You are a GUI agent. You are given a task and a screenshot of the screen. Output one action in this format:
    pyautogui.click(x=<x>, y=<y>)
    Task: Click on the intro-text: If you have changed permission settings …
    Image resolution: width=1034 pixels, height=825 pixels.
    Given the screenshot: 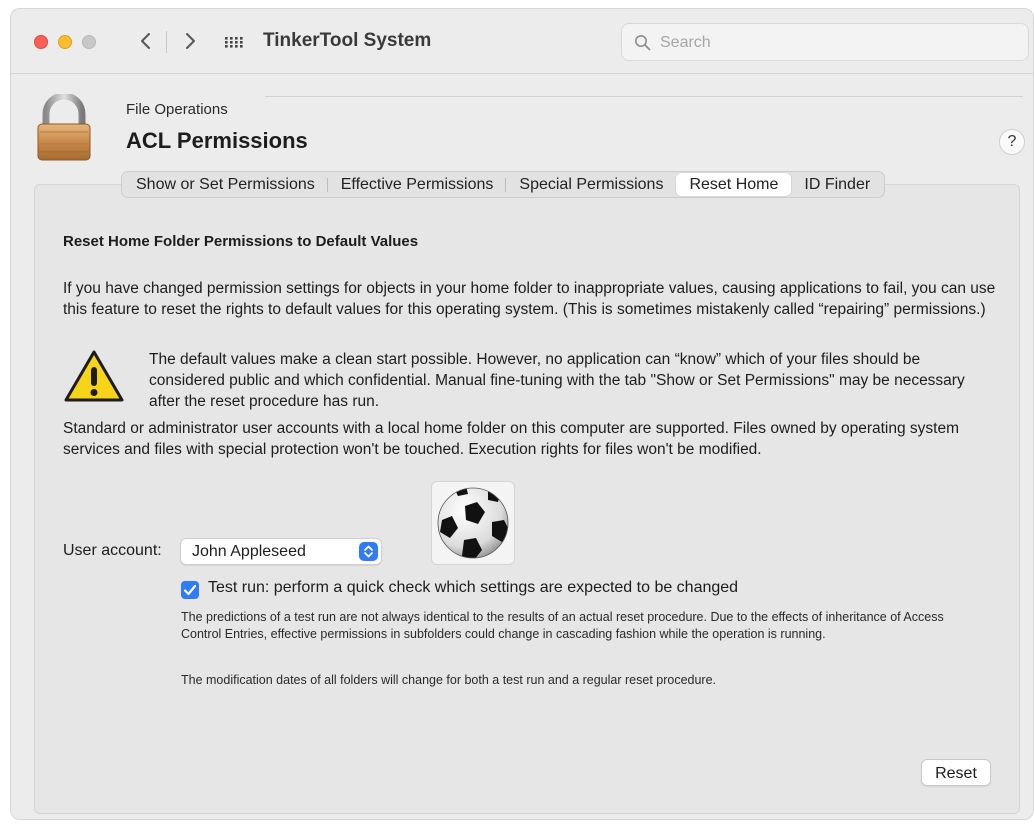 What is the action you would take?
    pyautogui.click(x=529, y=299)
    